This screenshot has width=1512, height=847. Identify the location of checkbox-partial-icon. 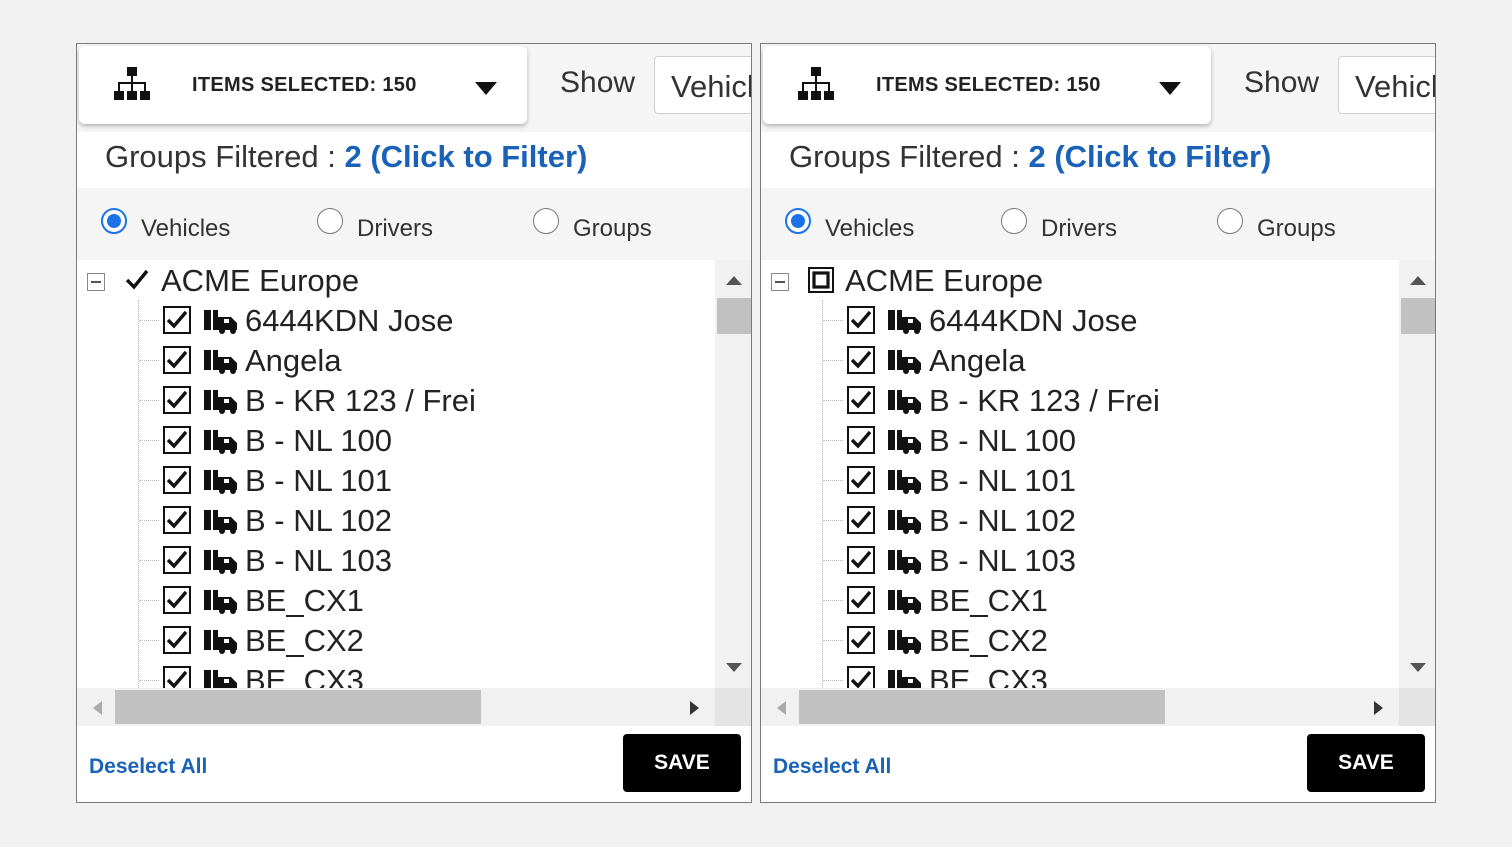
(821, 280).